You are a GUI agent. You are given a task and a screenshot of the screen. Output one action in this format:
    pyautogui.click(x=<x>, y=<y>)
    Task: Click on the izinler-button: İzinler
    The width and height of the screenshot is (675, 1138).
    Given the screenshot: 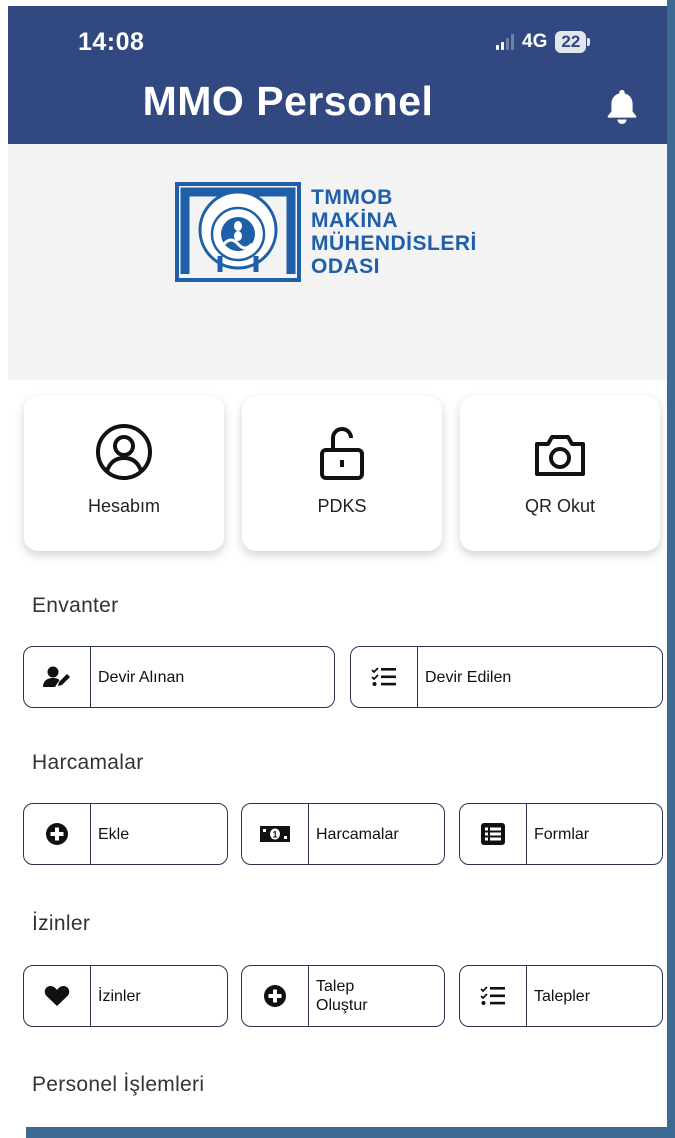 What is the action you would take?
    pyautogui.click(x=125, y=996)
    